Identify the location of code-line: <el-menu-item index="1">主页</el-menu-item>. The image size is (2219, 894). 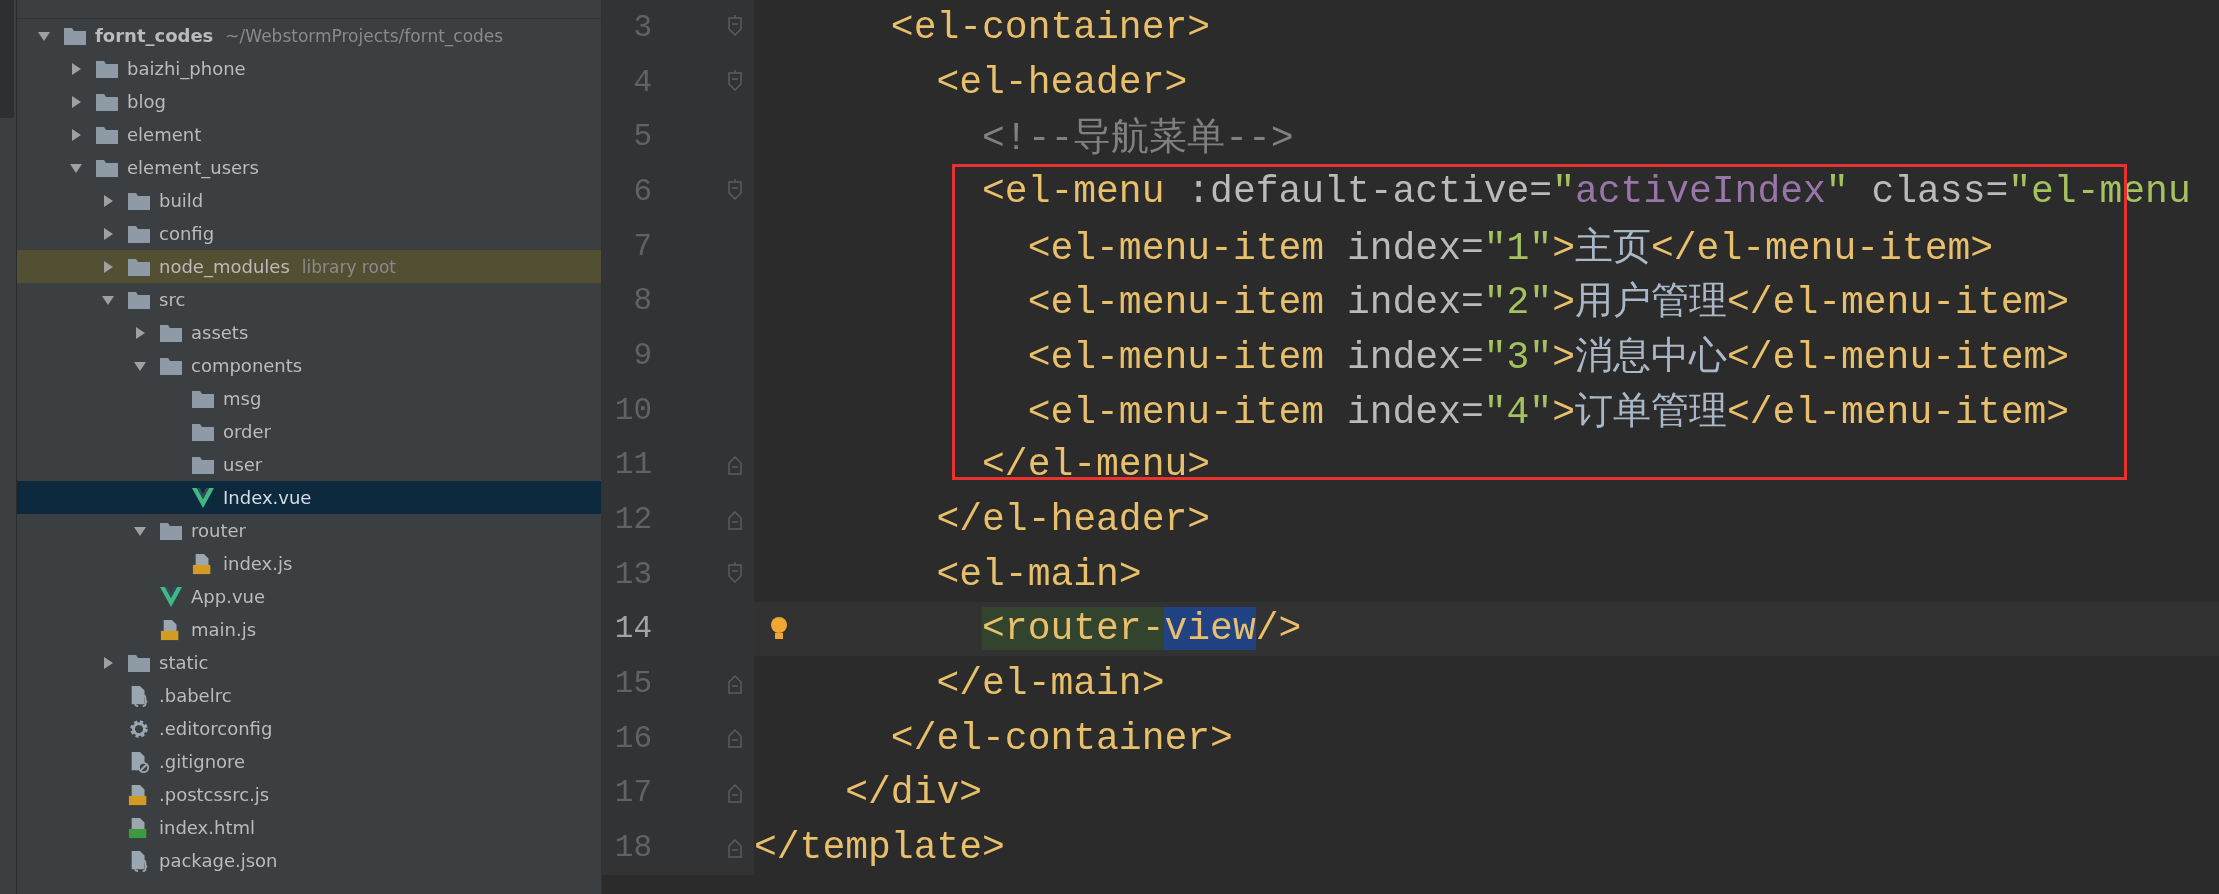
(1510, 248).